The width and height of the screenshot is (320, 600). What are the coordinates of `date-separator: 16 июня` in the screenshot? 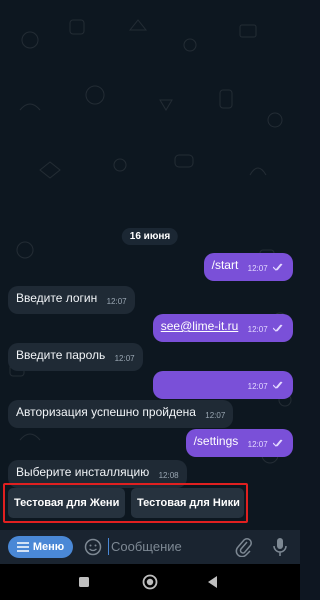 It's located at (150, 236).